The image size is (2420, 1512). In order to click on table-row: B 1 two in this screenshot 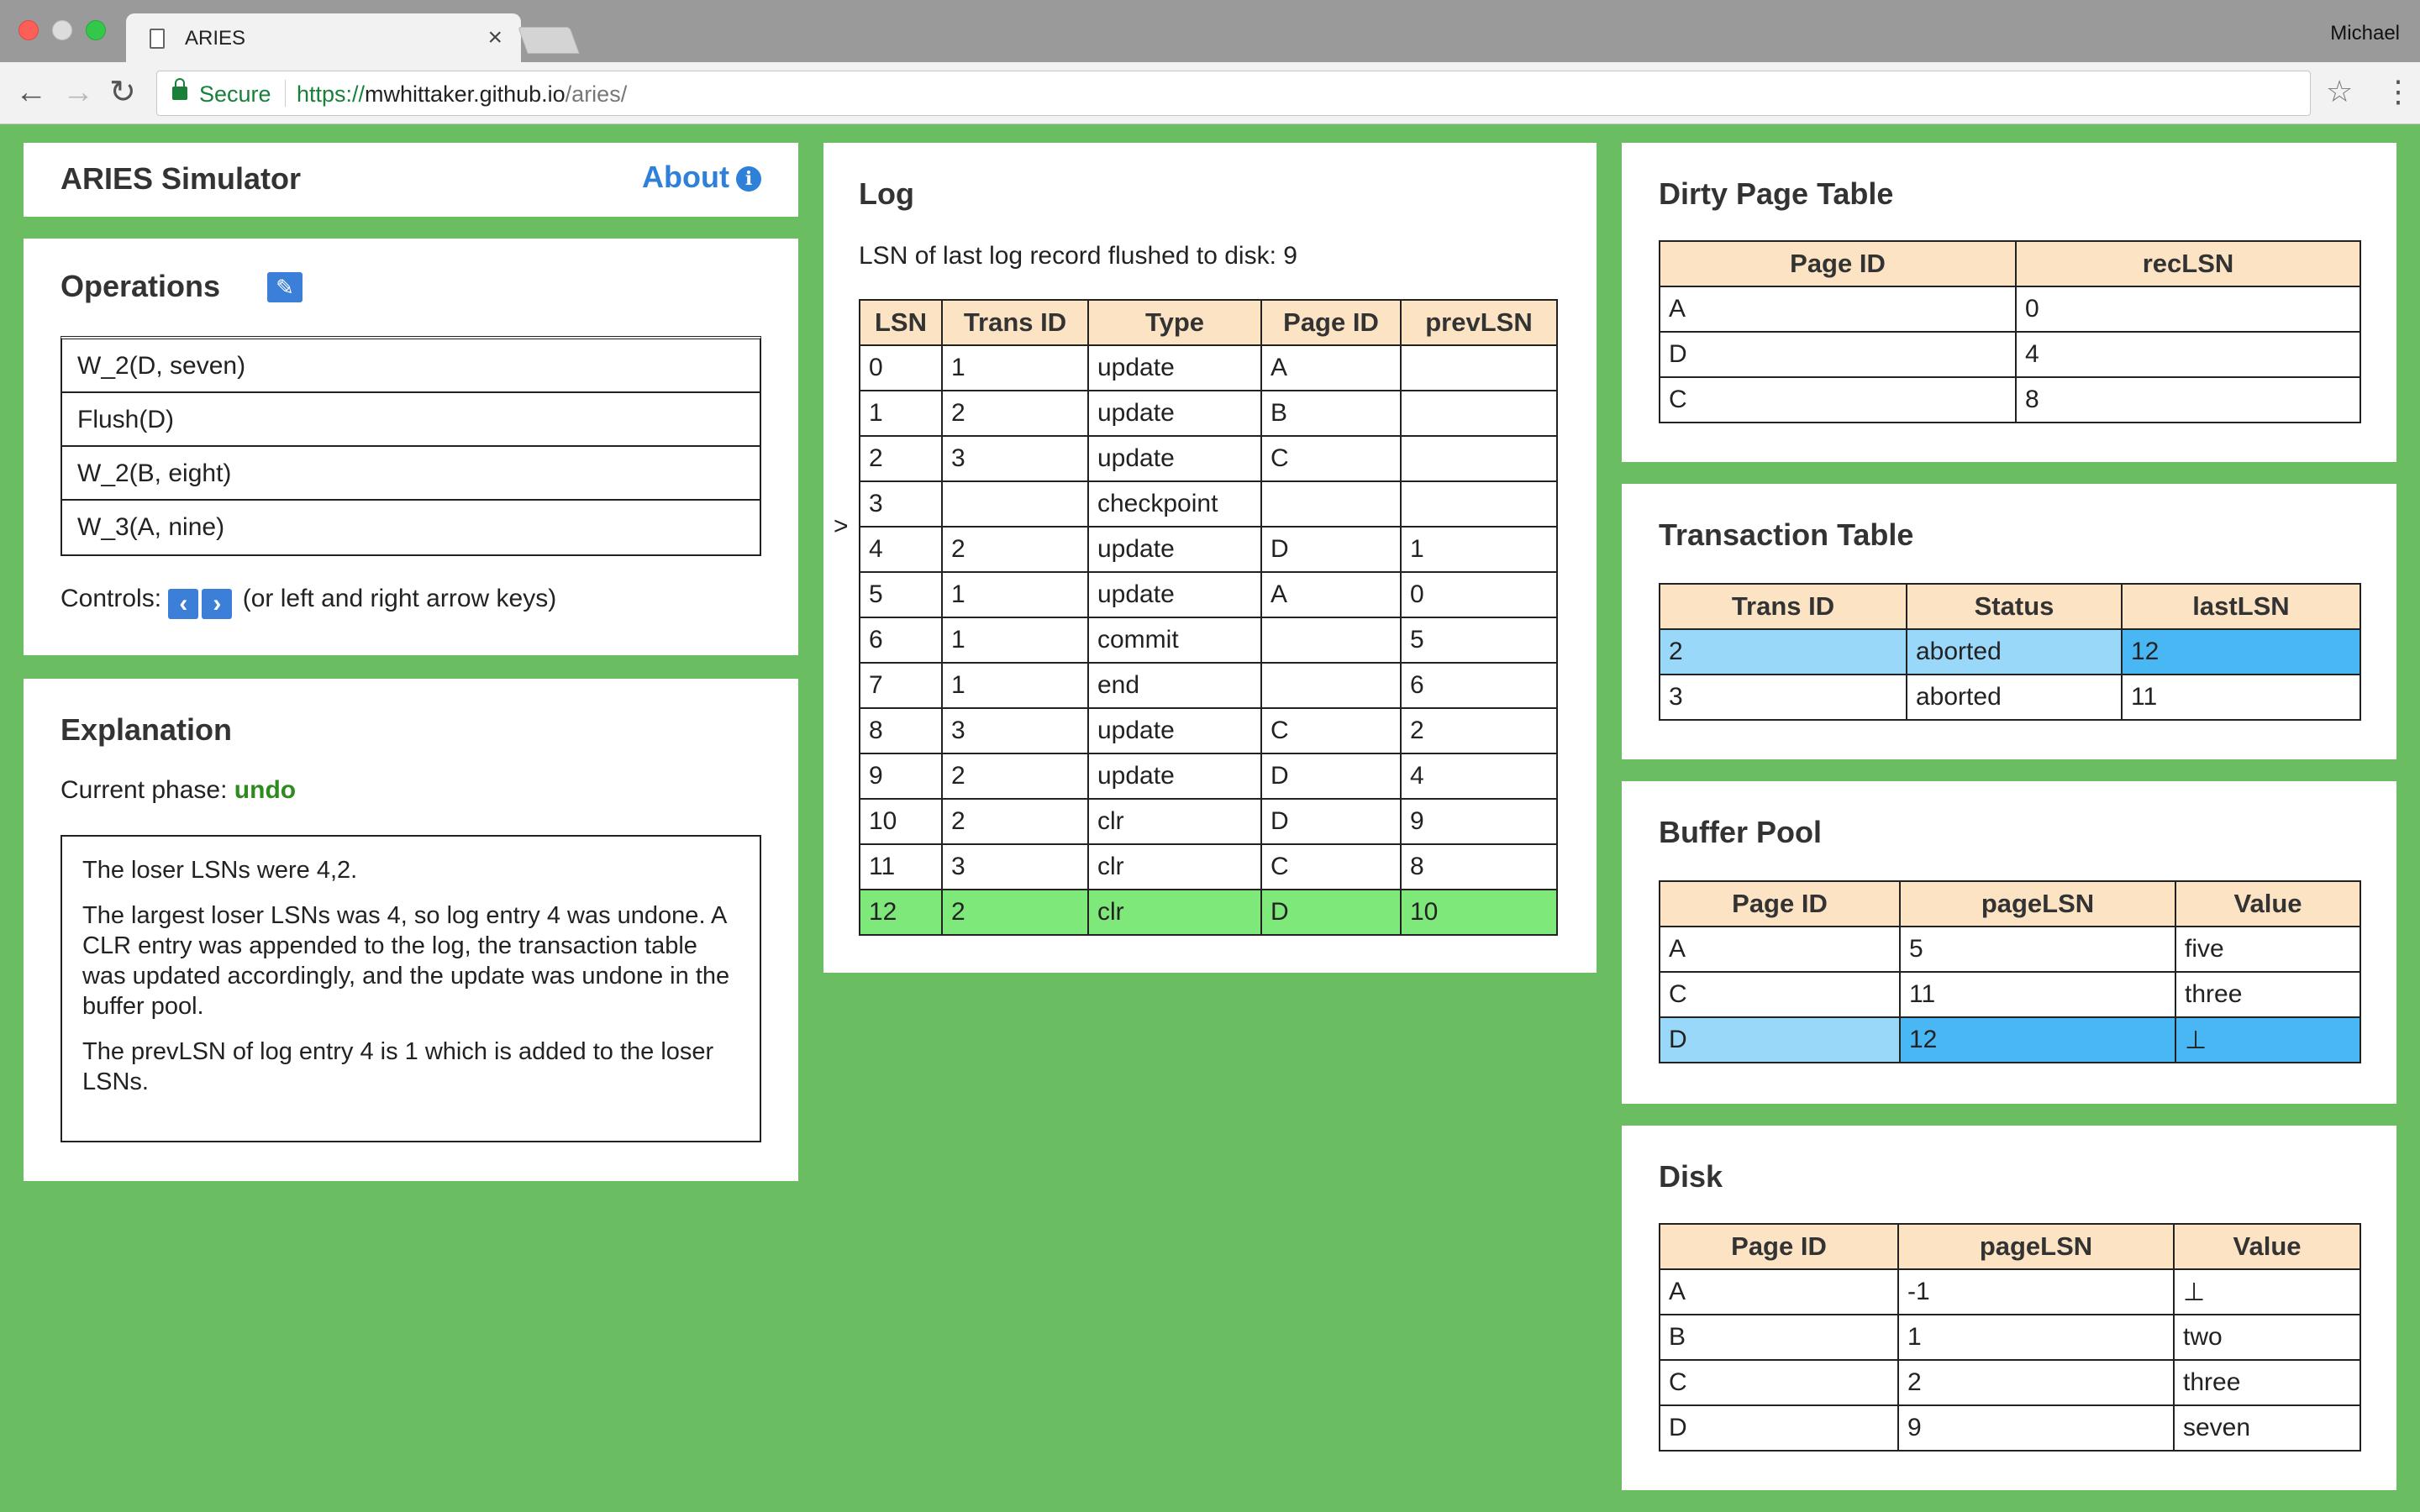, I will do `click(2010, 1337)`.